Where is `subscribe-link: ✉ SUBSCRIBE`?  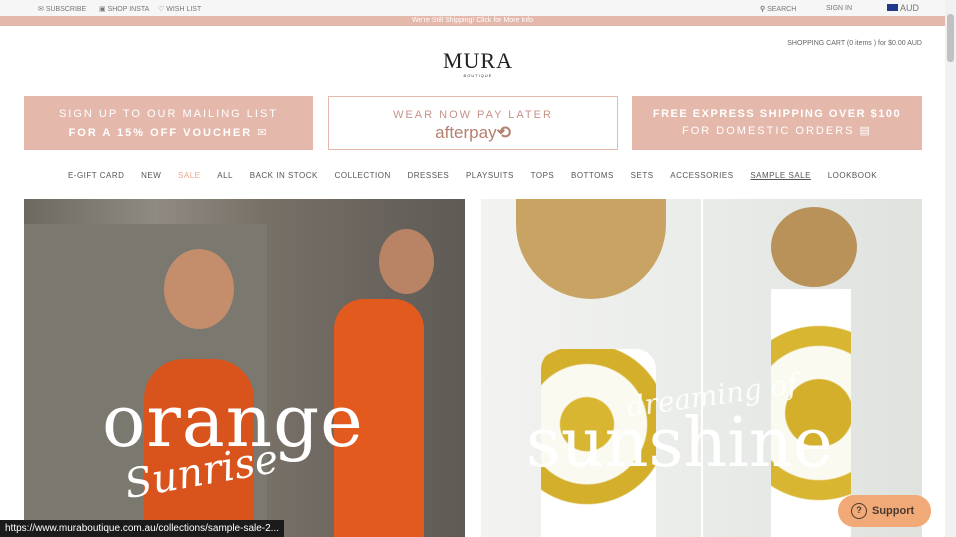 subscribe-link: ✉ SUBSCRIBE is located at coordinates (62, 9).